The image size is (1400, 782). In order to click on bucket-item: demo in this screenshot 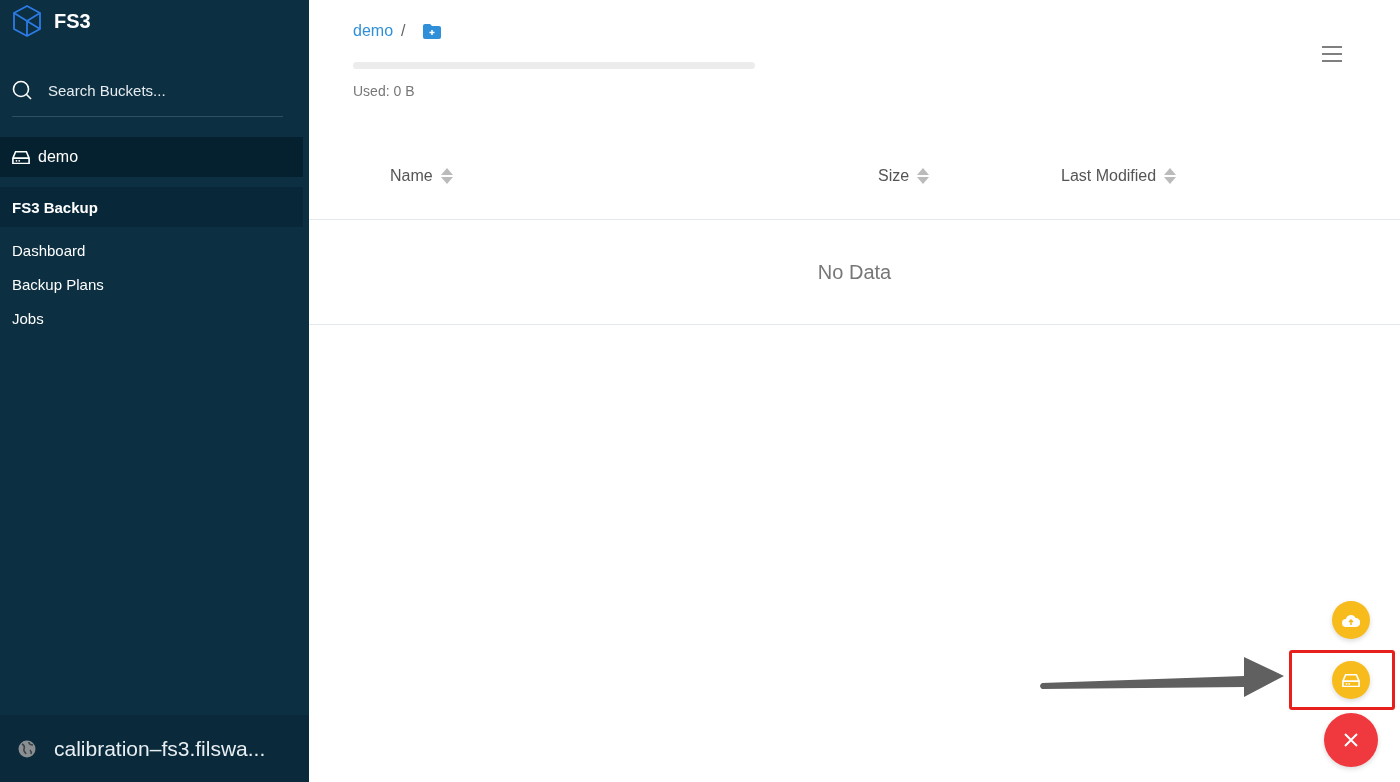, I will do `click(151, 157)`.